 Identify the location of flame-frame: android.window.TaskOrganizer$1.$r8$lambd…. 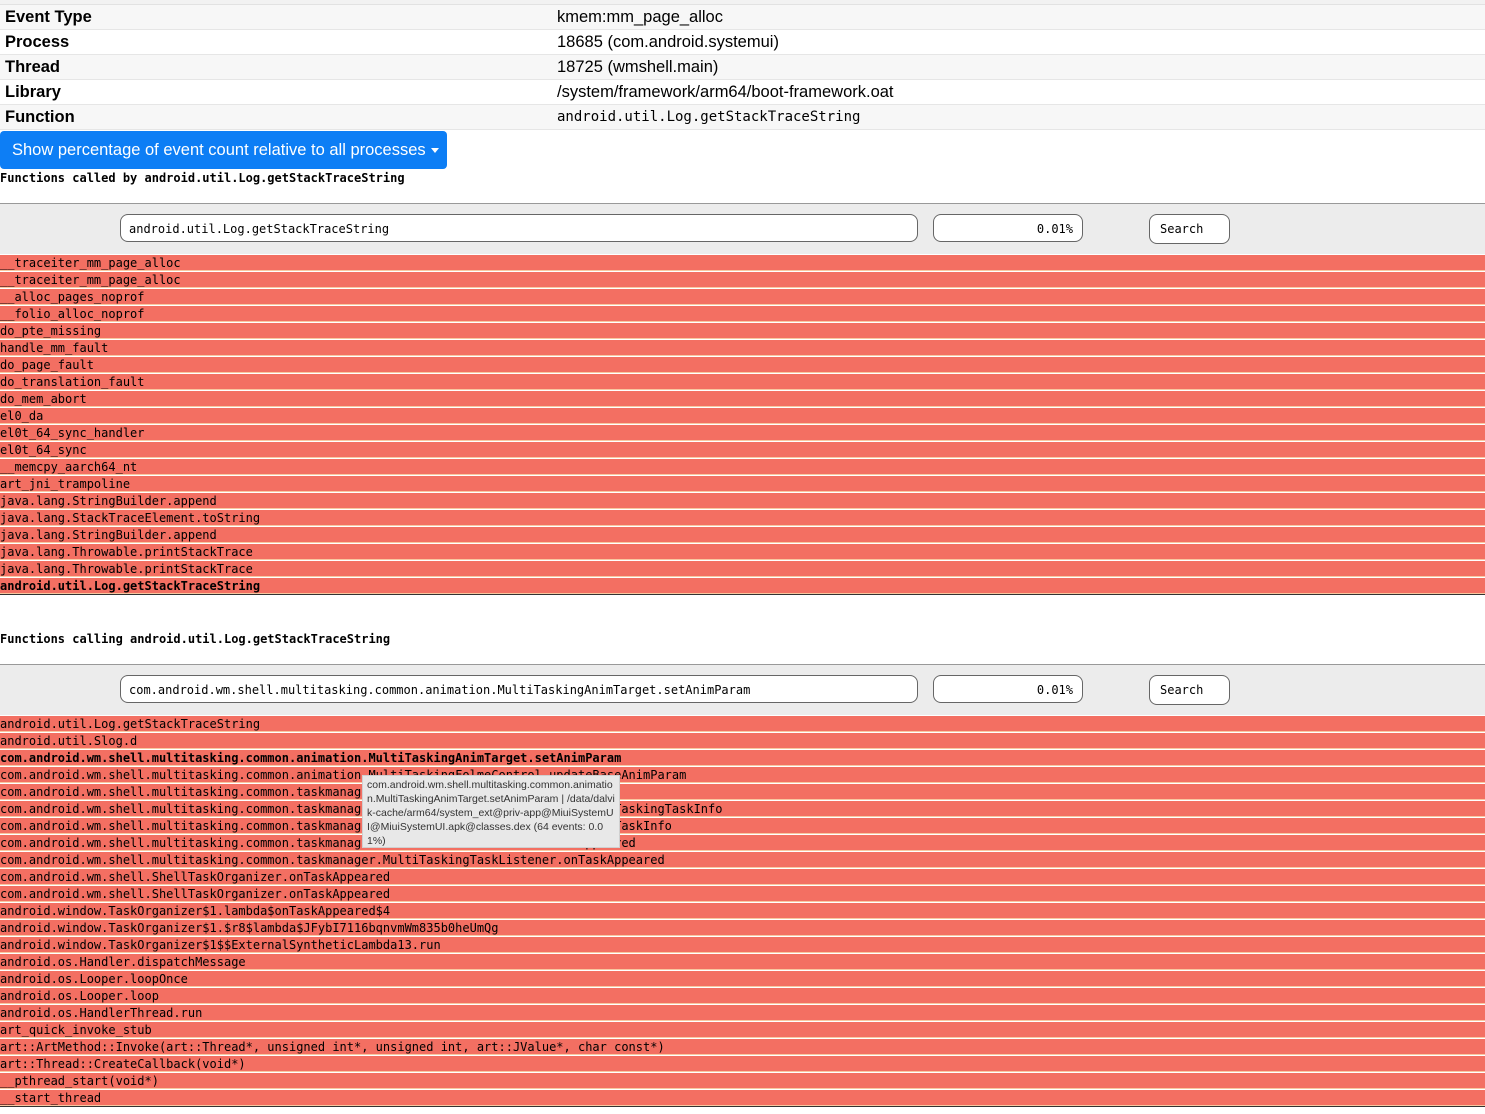
(742, 928).